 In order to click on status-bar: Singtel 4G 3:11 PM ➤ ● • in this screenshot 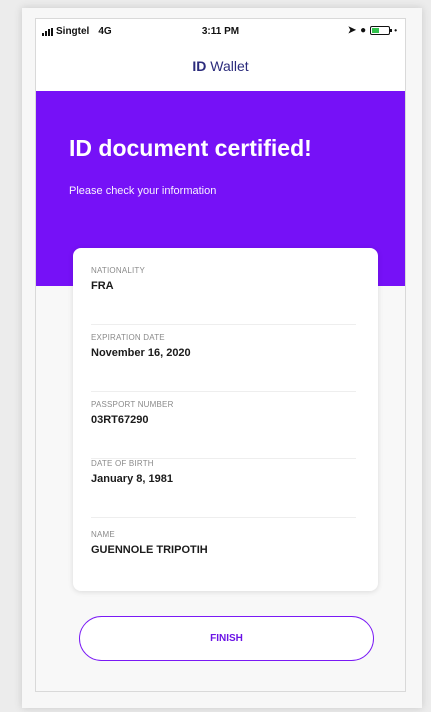, I will do `click(220, 31)`.